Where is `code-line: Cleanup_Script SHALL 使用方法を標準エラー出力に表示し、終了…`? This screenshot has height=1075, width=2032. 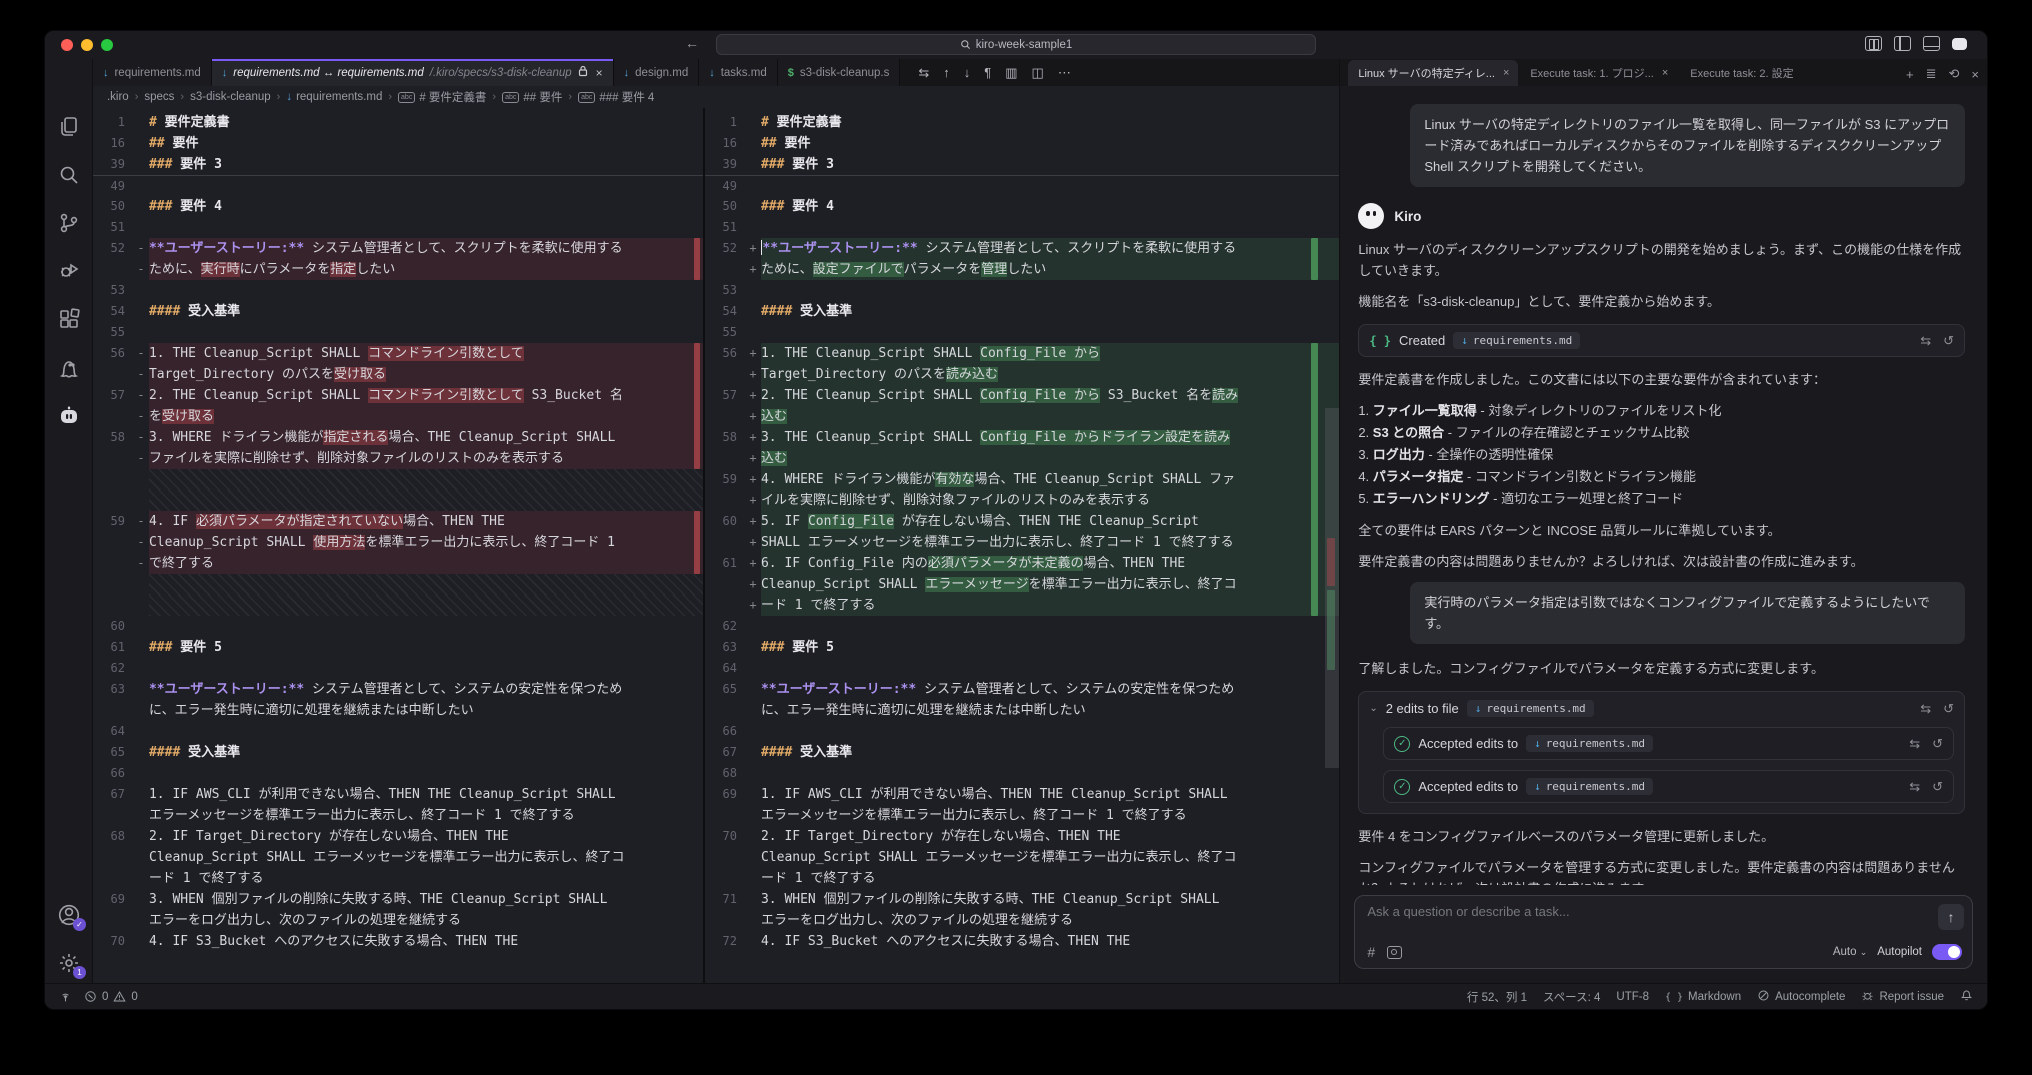
code-line: Cleanup_Script SHALL 使用方法を標準エラー出力に表示し、終了… is located at coordinates (425, 542).